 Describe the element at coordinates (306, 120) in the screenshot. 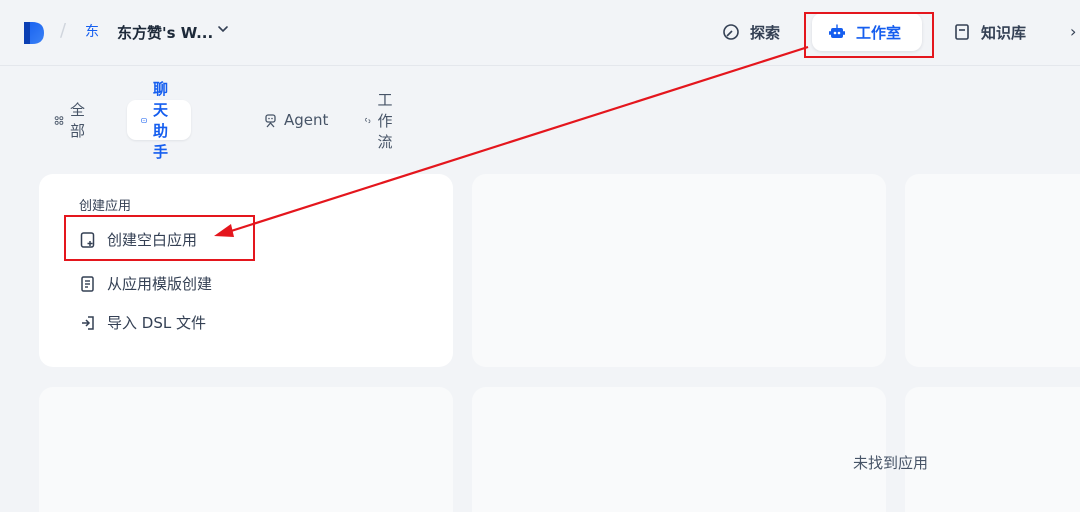

I see `tab-agent-label: Agent` at that location.